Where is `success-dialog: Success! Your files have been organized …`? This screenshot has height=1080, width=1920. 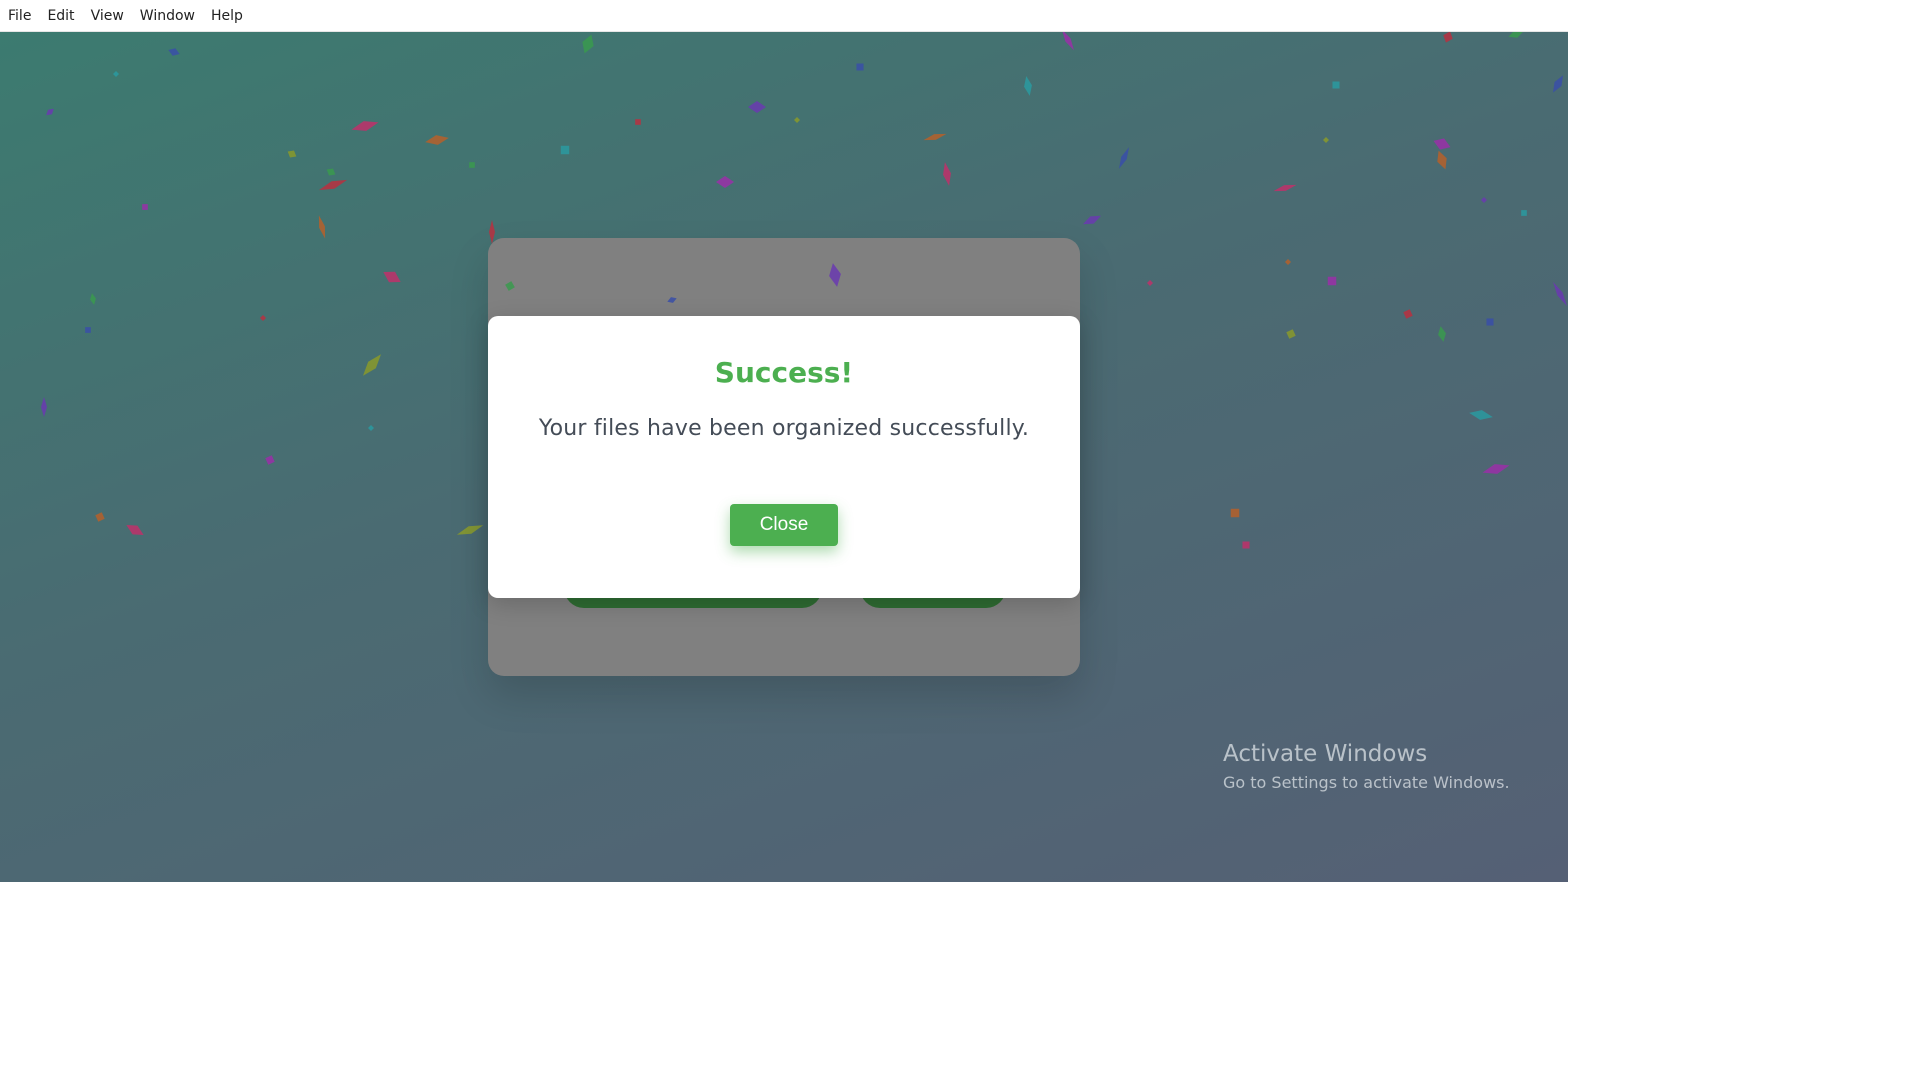 success-dialog: Success! Your files have been organized … is located at coordinates (784, 457).